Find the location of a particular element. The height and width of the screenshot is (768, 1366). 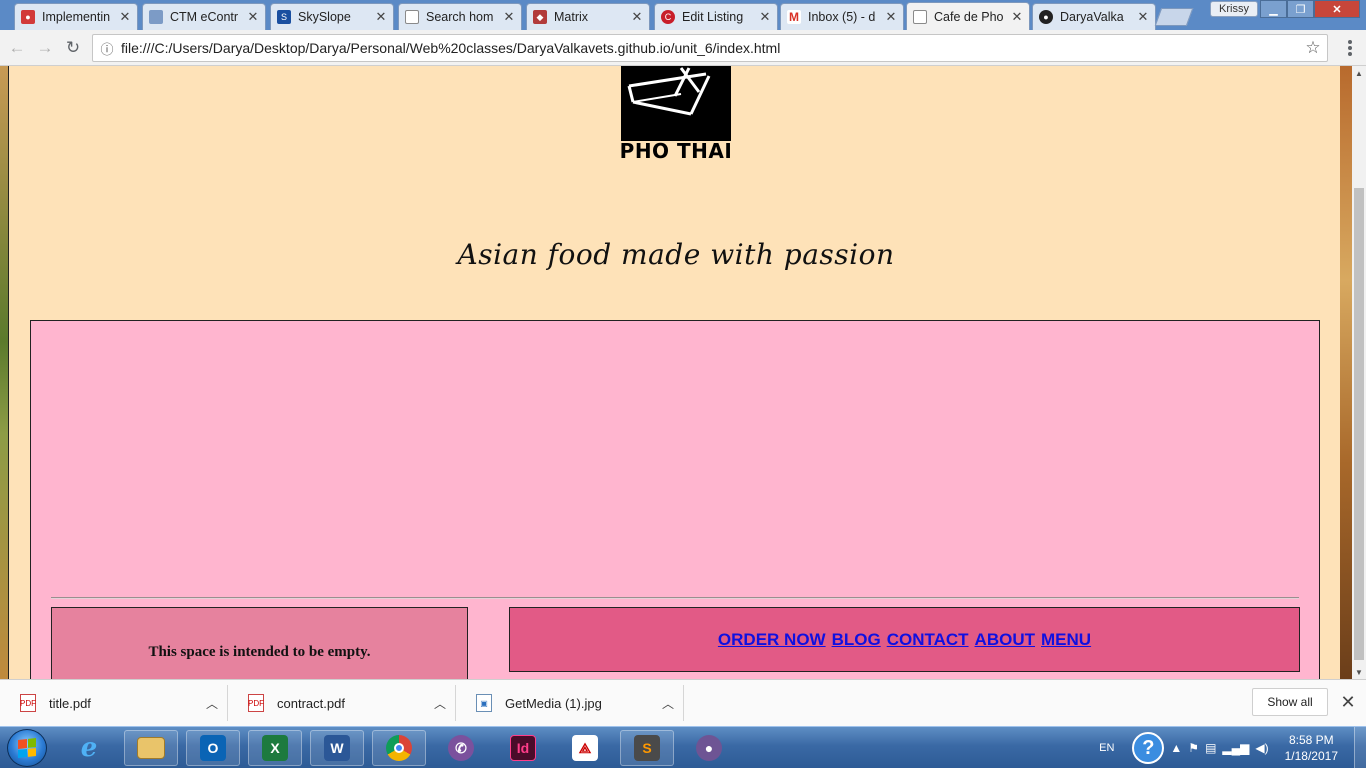

logo-image is located at coordinates (676, 103).